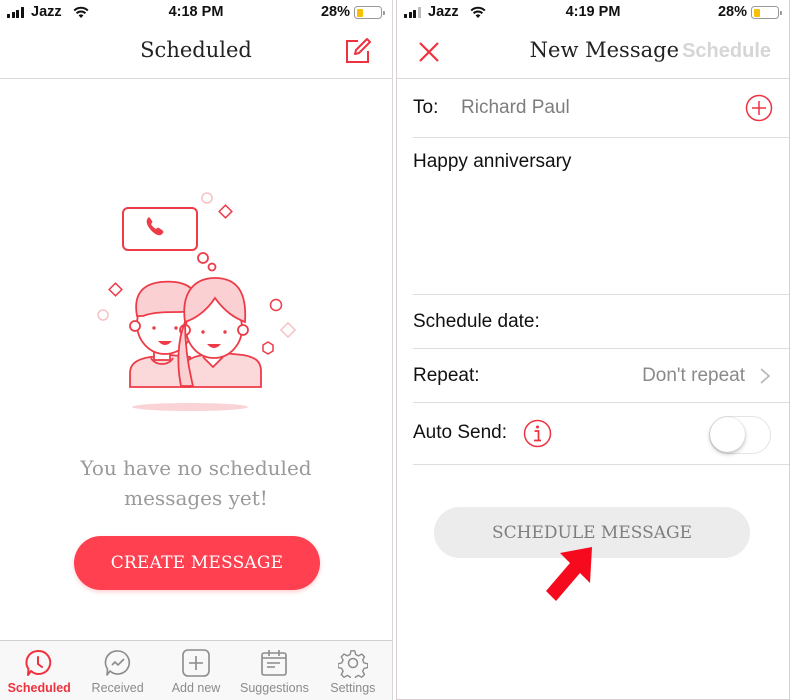 This screenshot has height=700, width=798. I want to click on clock-bubble-icon, so click(38, 662).